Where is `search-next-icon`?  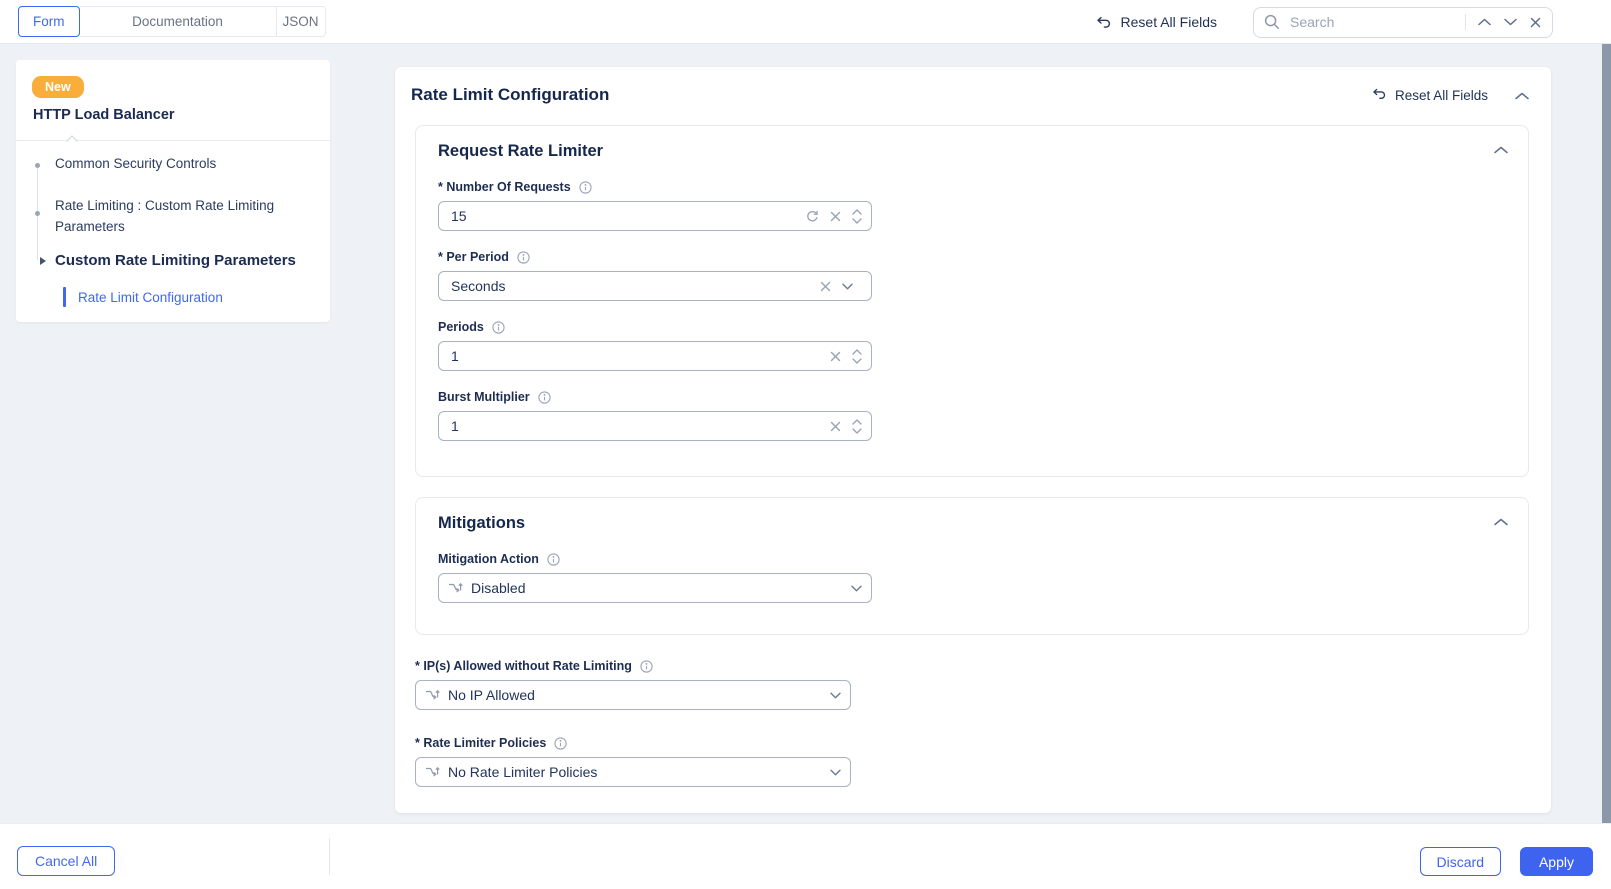 search-next-icon is located at coordinates (1510, 22).